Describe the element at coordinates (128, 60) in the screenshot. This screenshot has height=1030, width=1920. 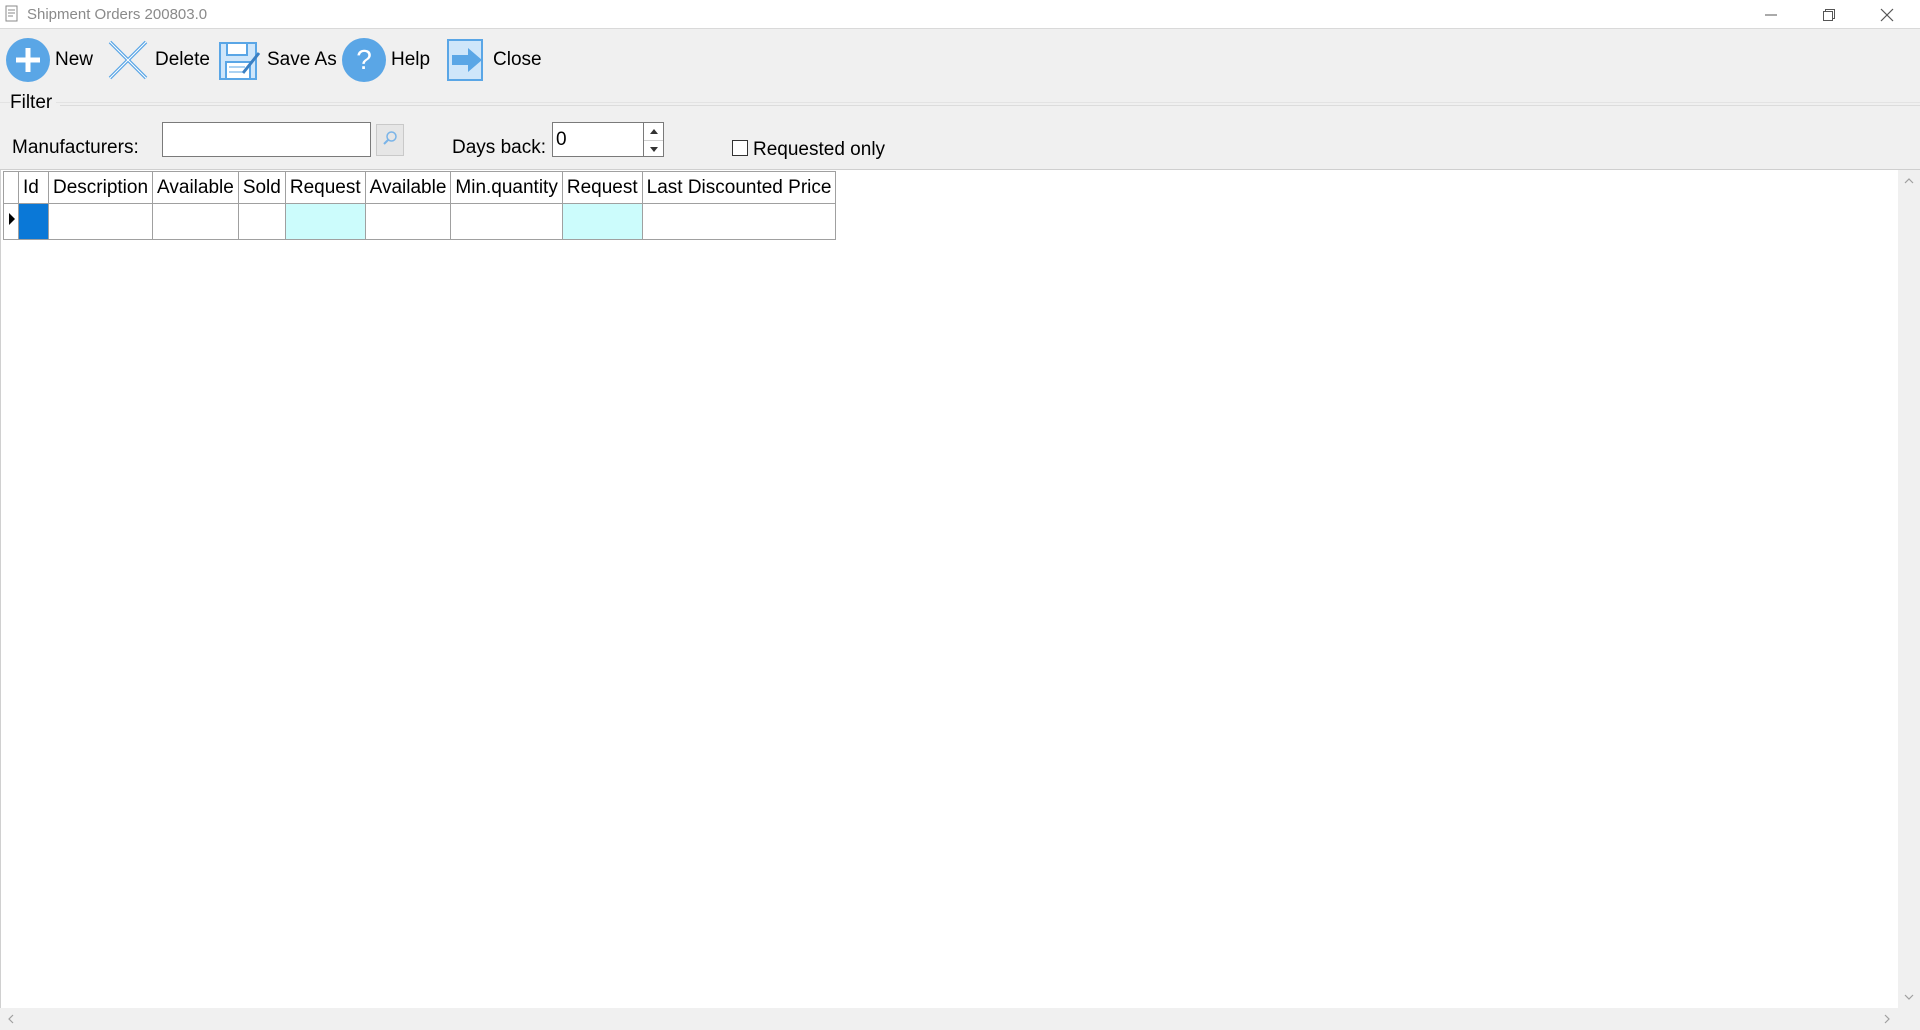
I see `x-icon` at that location.